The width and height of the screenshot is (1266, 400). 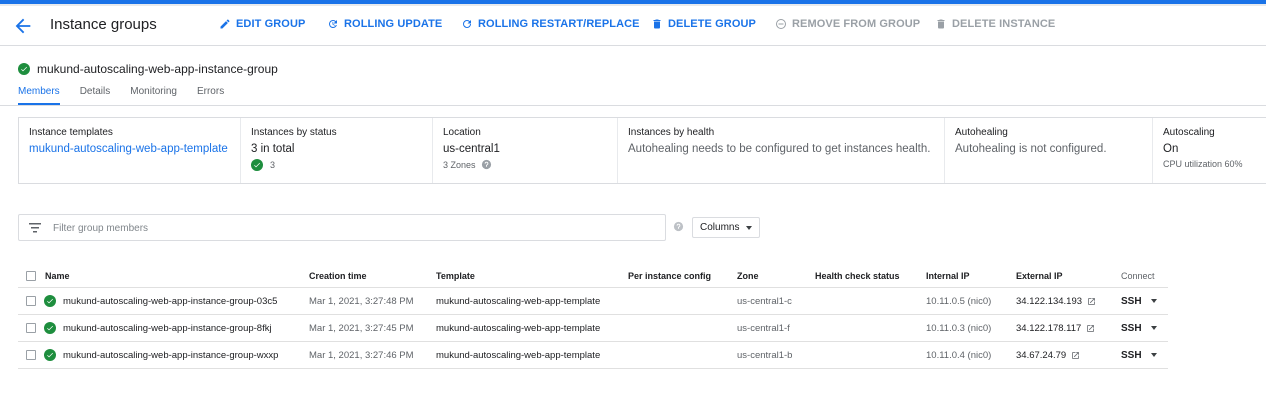 I want to click on autohealing-message: Autohealing is not configured., so click(x=1031, y=149).